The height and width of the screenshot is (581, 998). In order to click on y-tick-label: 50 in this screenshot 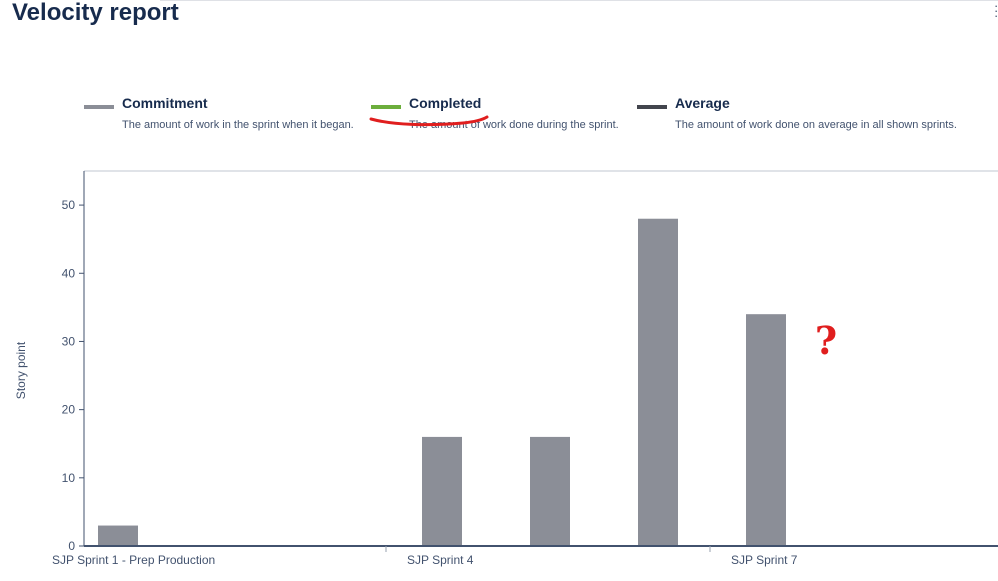, I will do `click(69, 205)`.